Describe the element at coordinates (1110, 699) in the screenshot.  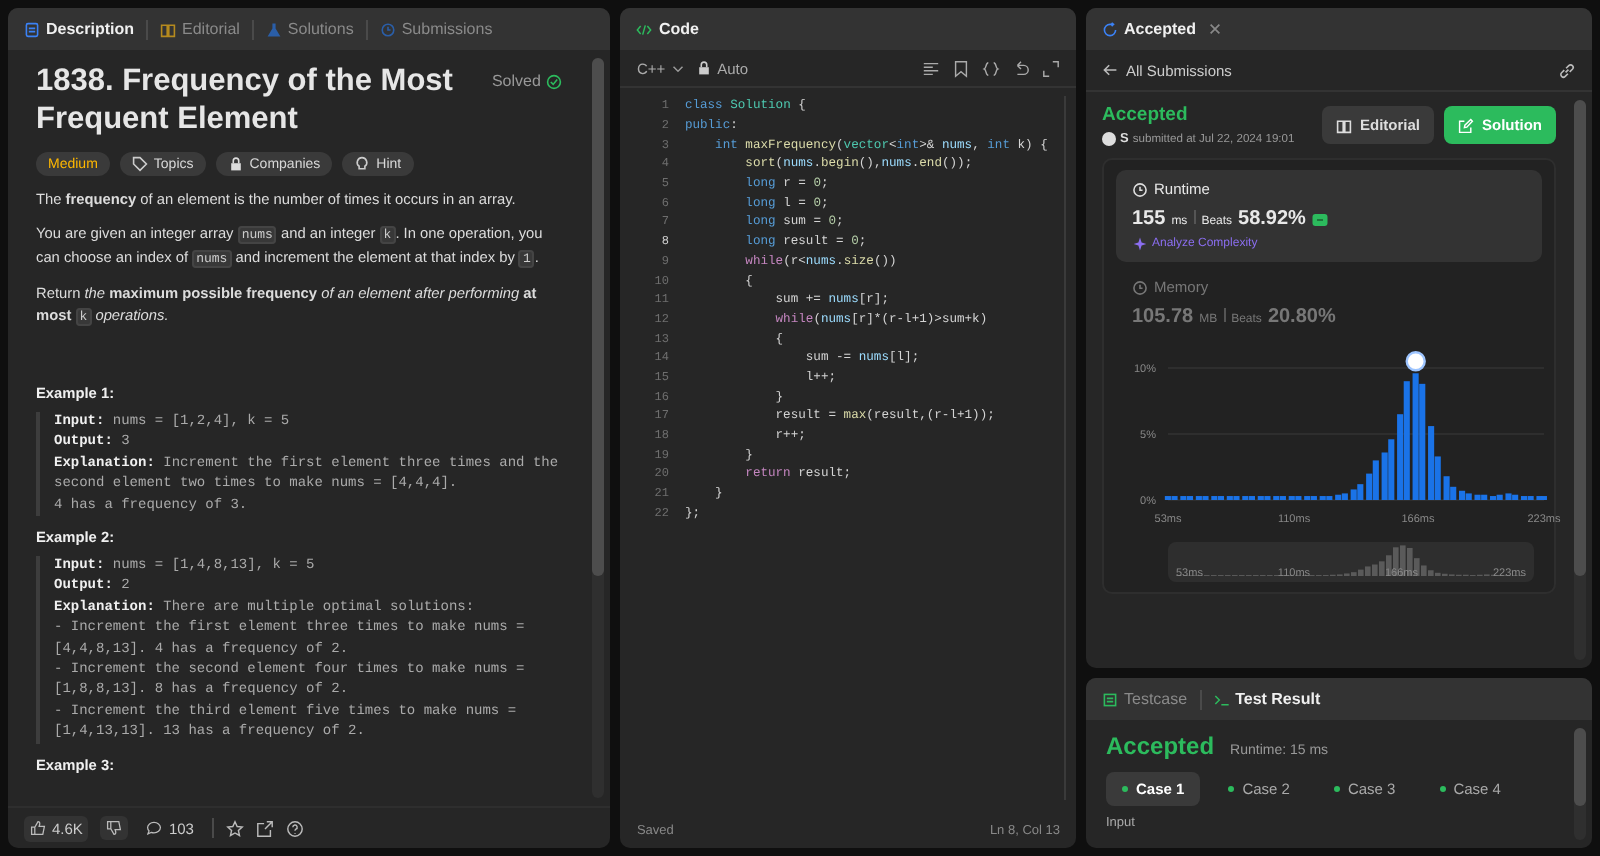
I see `checklist-icon` at that location.